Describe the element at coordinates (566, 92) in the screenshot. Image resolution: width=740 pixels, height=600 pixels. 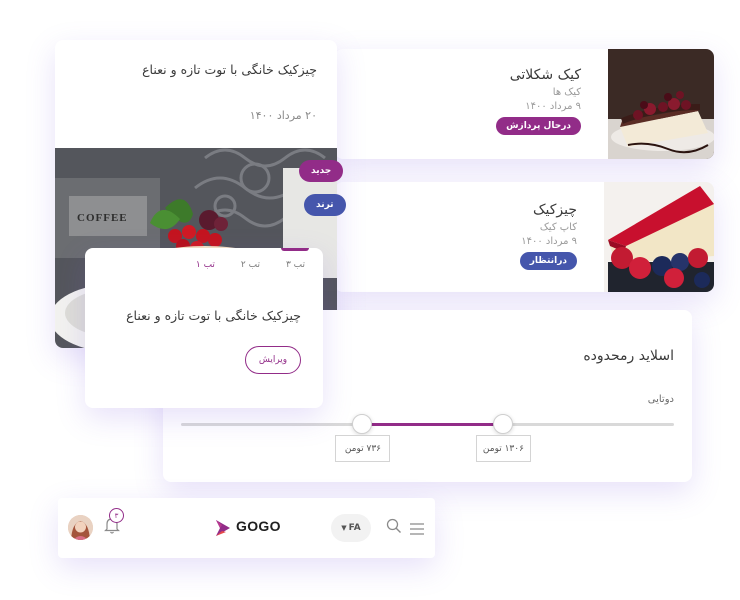
I see `list-item-category: کیک ها` at that location.